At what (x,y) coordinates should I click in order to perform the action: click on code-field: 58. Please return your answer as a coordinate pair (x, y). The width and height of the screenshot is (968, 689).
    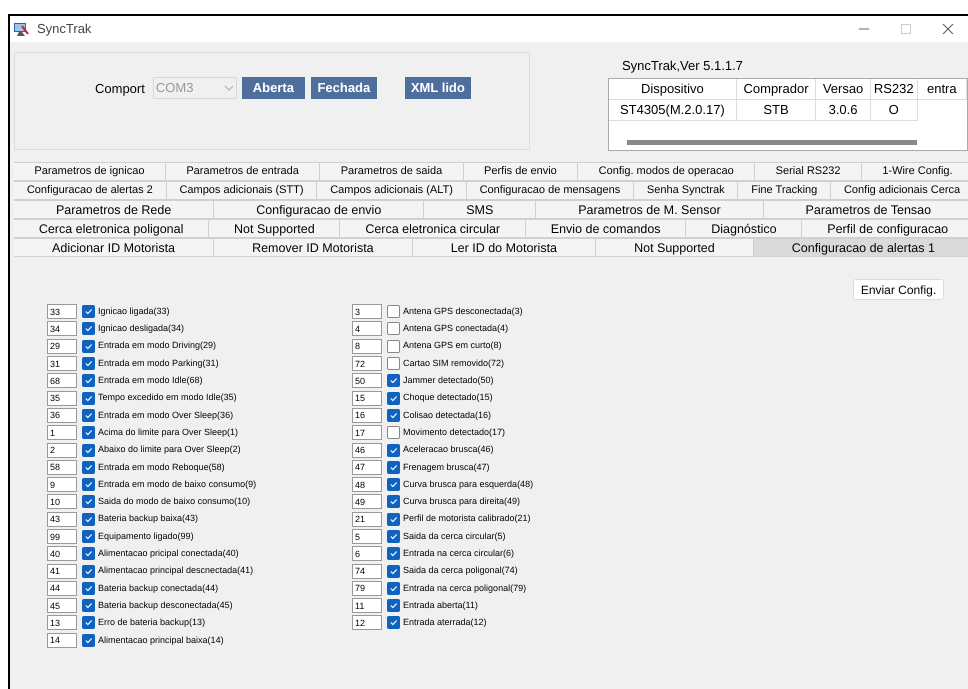
    Looking at the image, I should click on (62, 467).